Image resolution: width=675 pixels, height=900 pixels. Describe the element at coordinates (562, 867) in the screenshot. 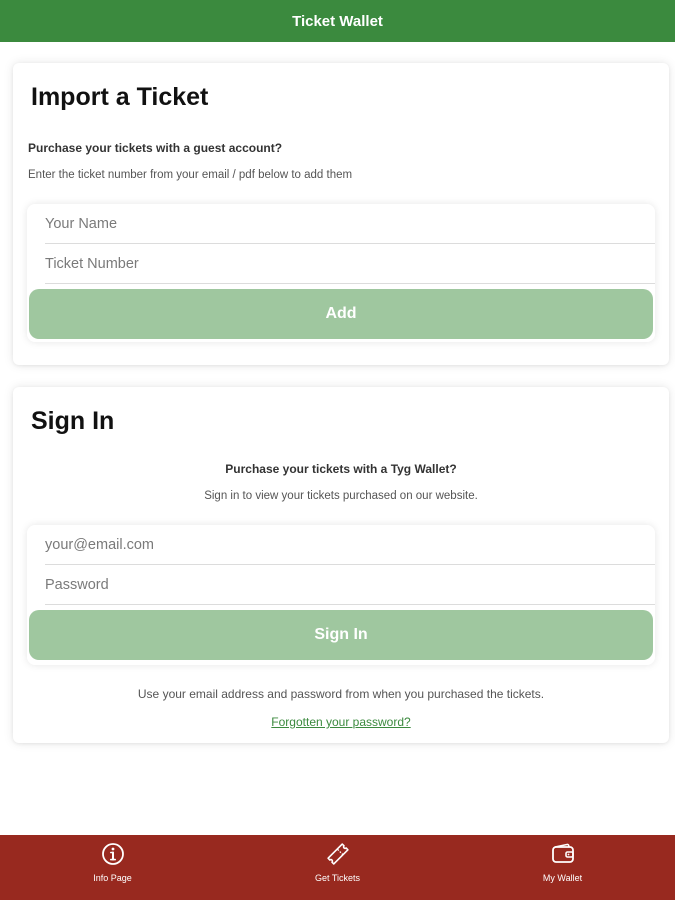

I see `nav-item-my-wallet: My Wallet` at that location.